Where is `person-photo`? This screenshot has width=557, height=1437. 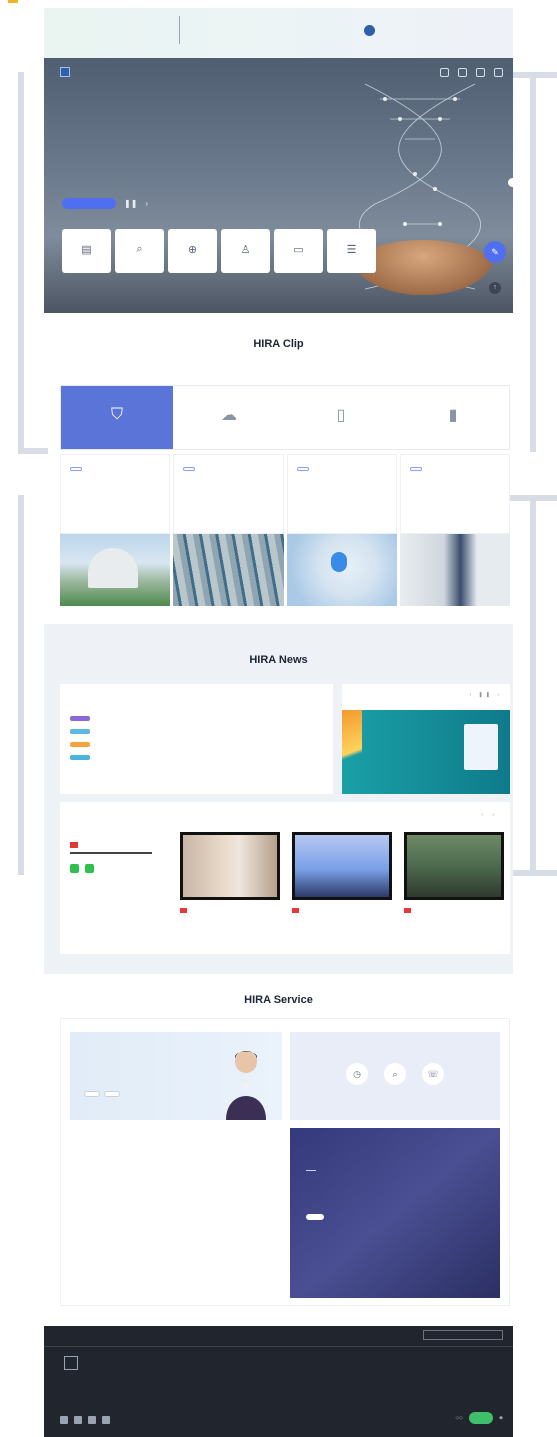
person-photo is located at coordinates (246, 1085).